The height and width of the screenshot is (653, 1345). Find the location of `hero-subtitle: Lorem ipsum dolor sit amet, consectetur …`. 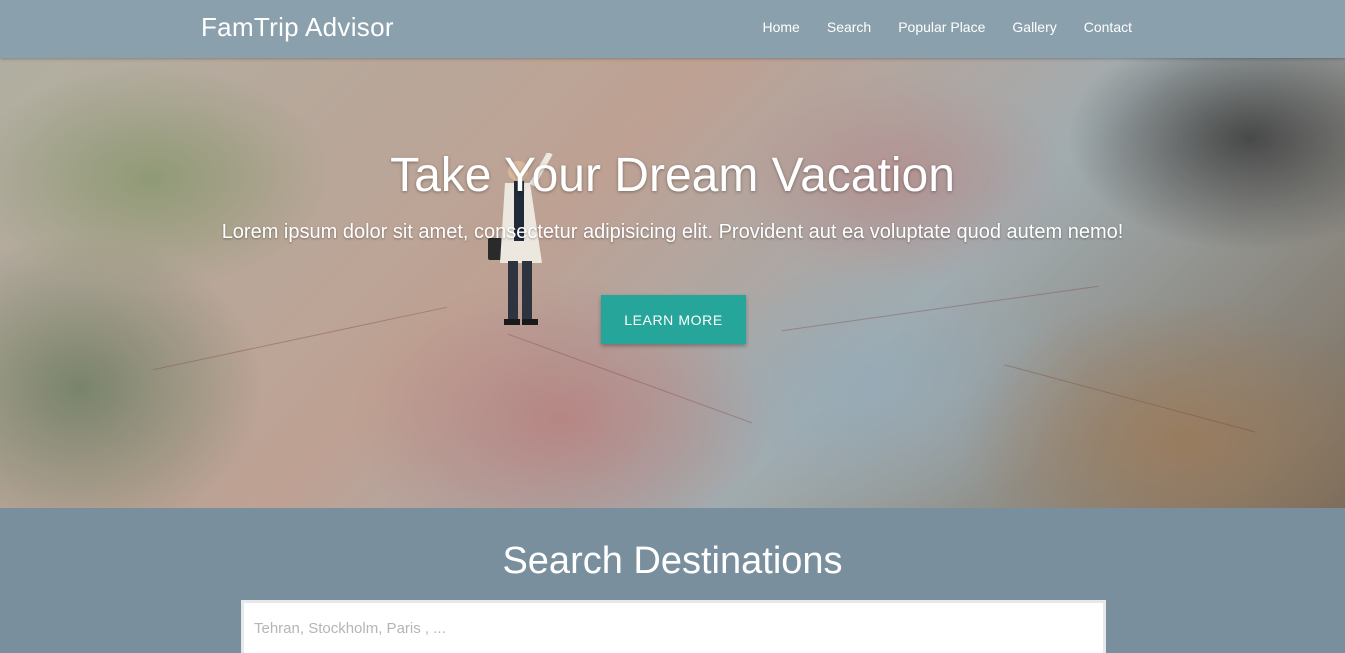

hero-subtitle: Lorem ipsum dolor sit amet, consectetur … is located at coordinates (672, 232).